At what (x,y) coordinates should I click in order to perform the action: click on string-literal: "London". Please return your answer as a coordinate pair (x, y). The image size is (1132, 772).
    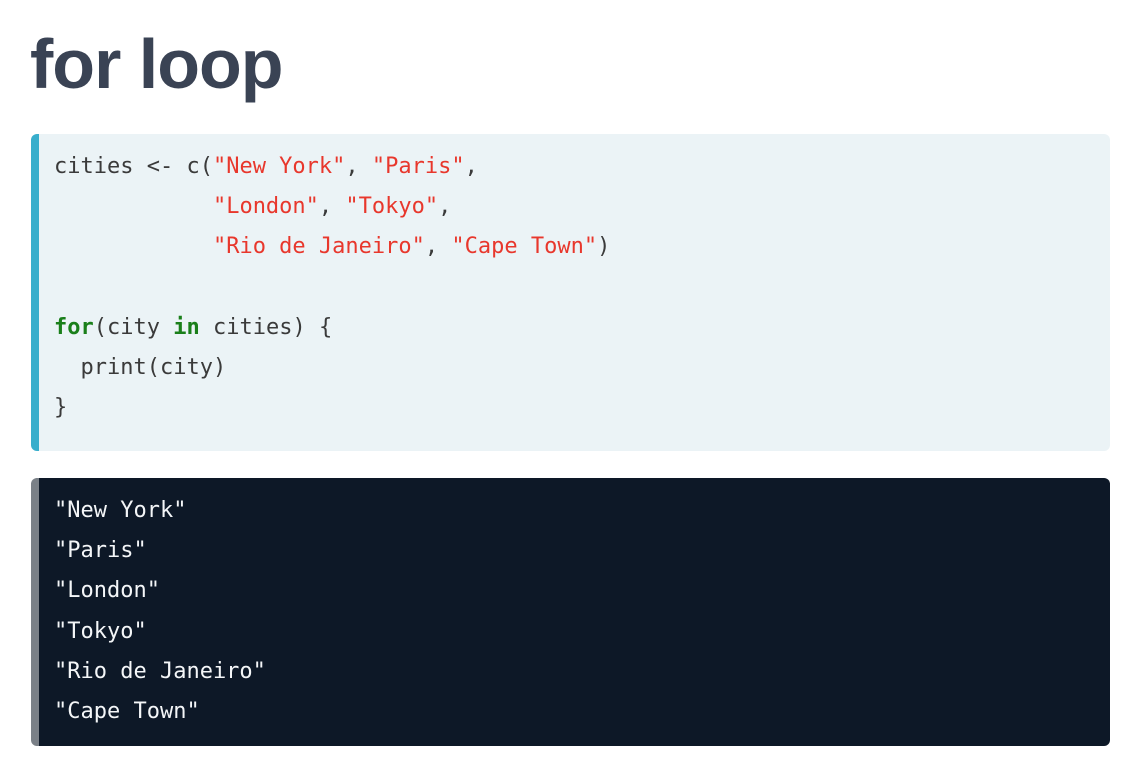
    Looking at the image, I should click on (265, 207).